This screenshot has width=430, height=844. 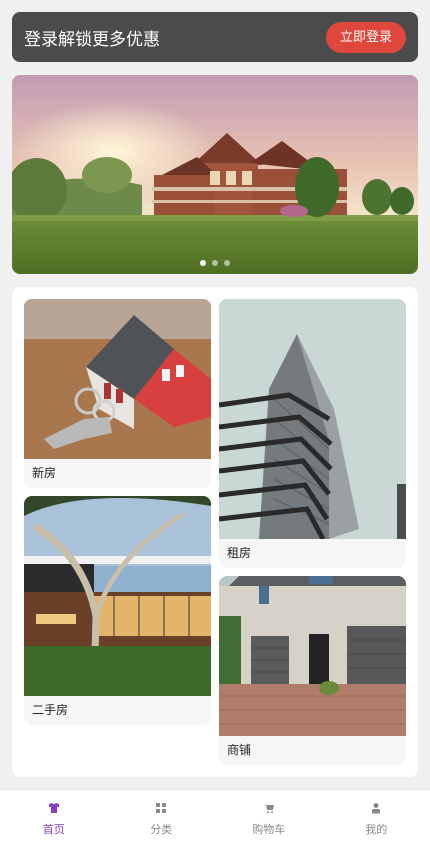 I want to click on bottom-tab-bar: 首页 分类 购物车 我的, so click(x=215, y=816).